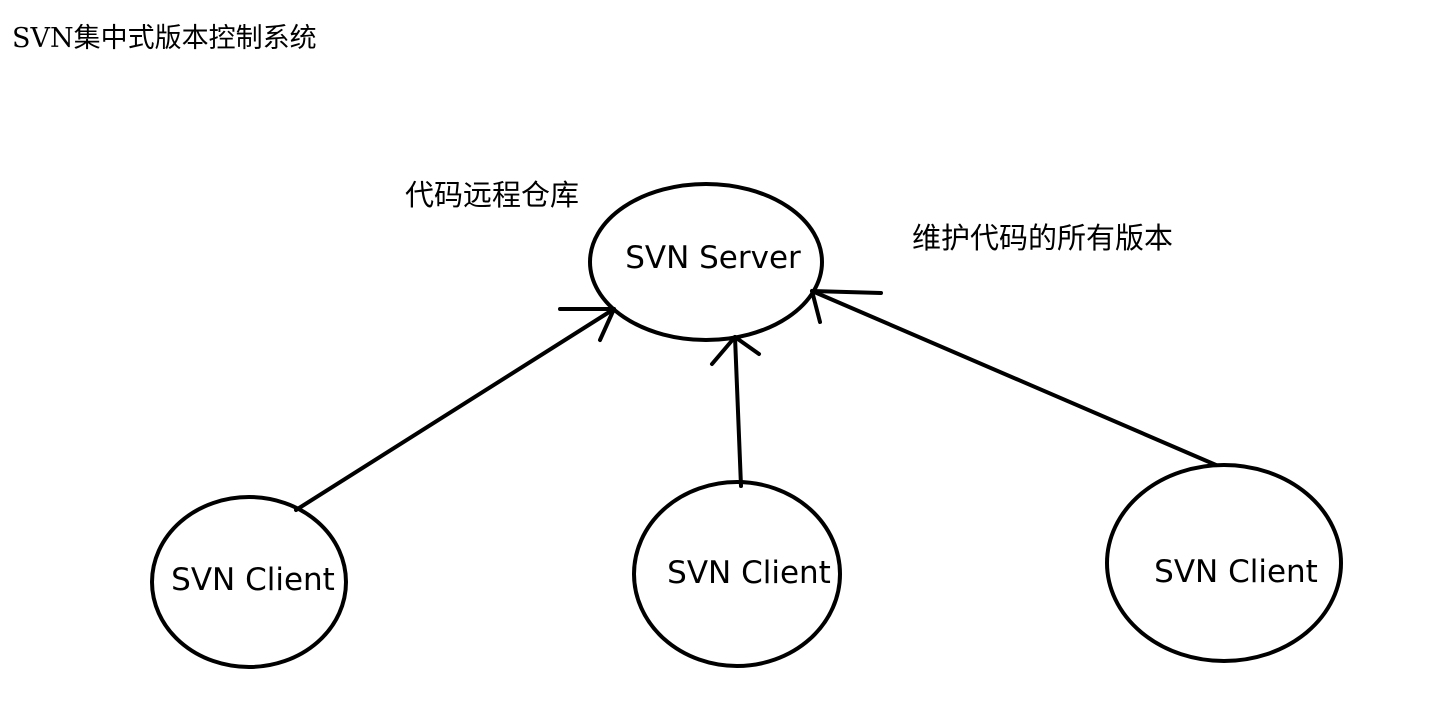 The height and width of the screenshot is (705, 1447). I want to click on server-node: SVN Server, so click(706, 262).